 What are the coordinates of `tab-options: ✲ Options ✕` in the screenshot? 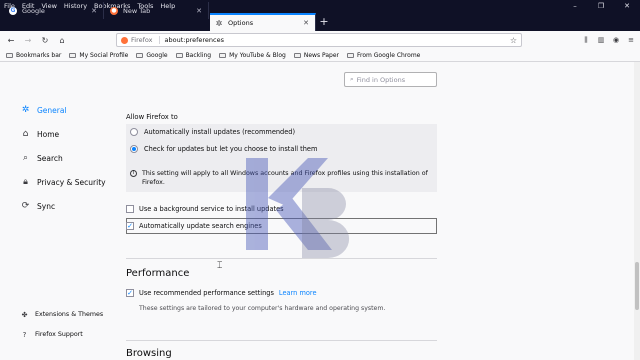 It's located at (263, 22).